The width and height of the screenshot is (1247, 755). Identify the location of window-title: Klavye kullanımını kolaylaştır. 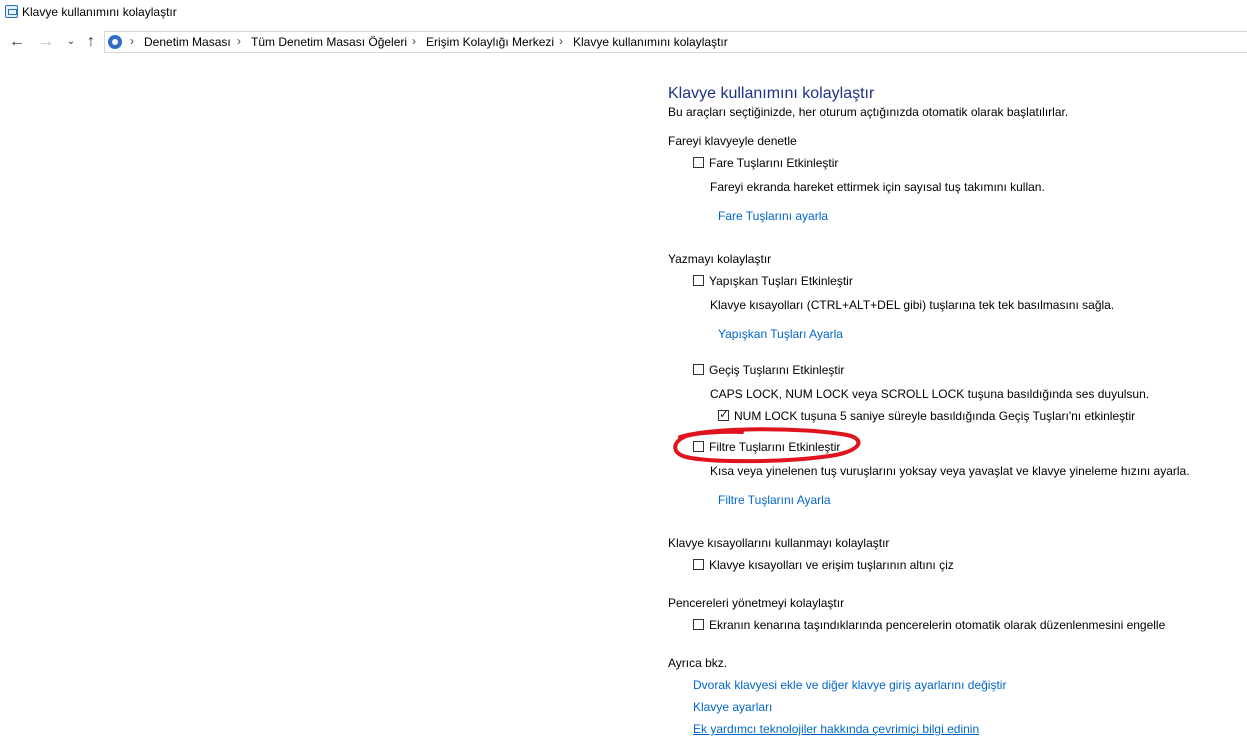
(99, 12).